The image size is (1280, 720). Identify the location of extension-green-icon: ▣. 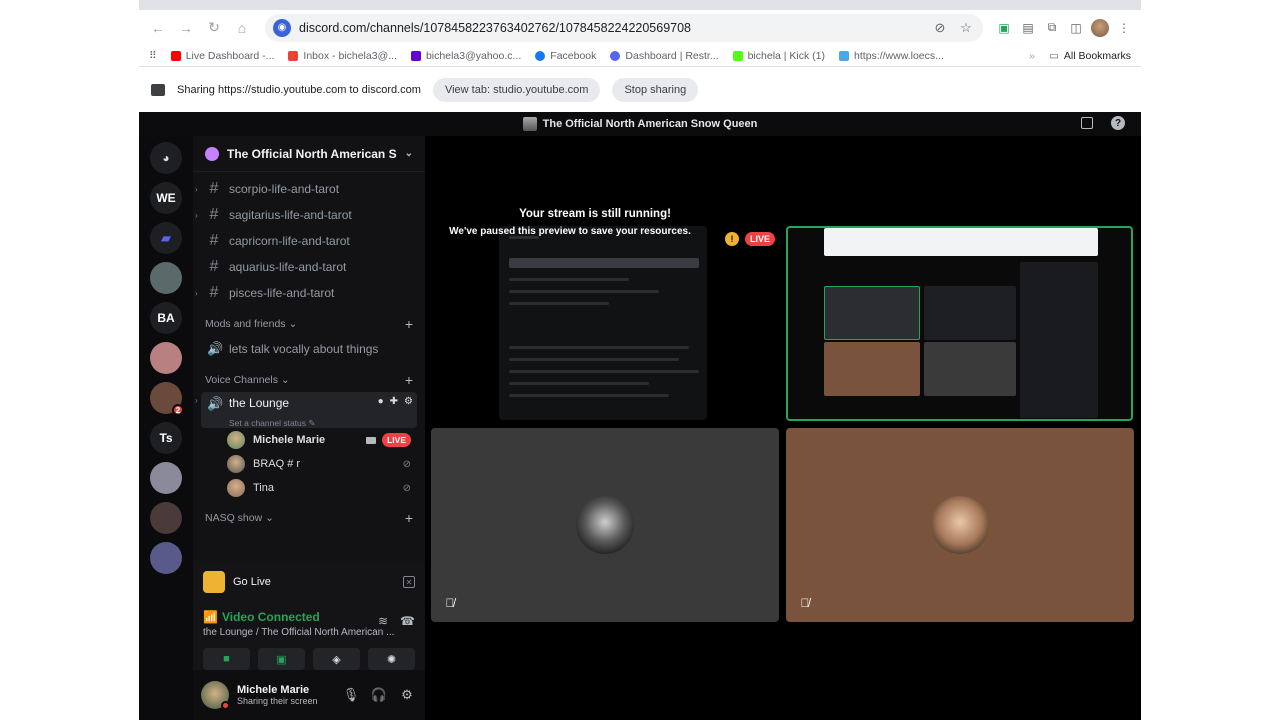
(1004, 28).